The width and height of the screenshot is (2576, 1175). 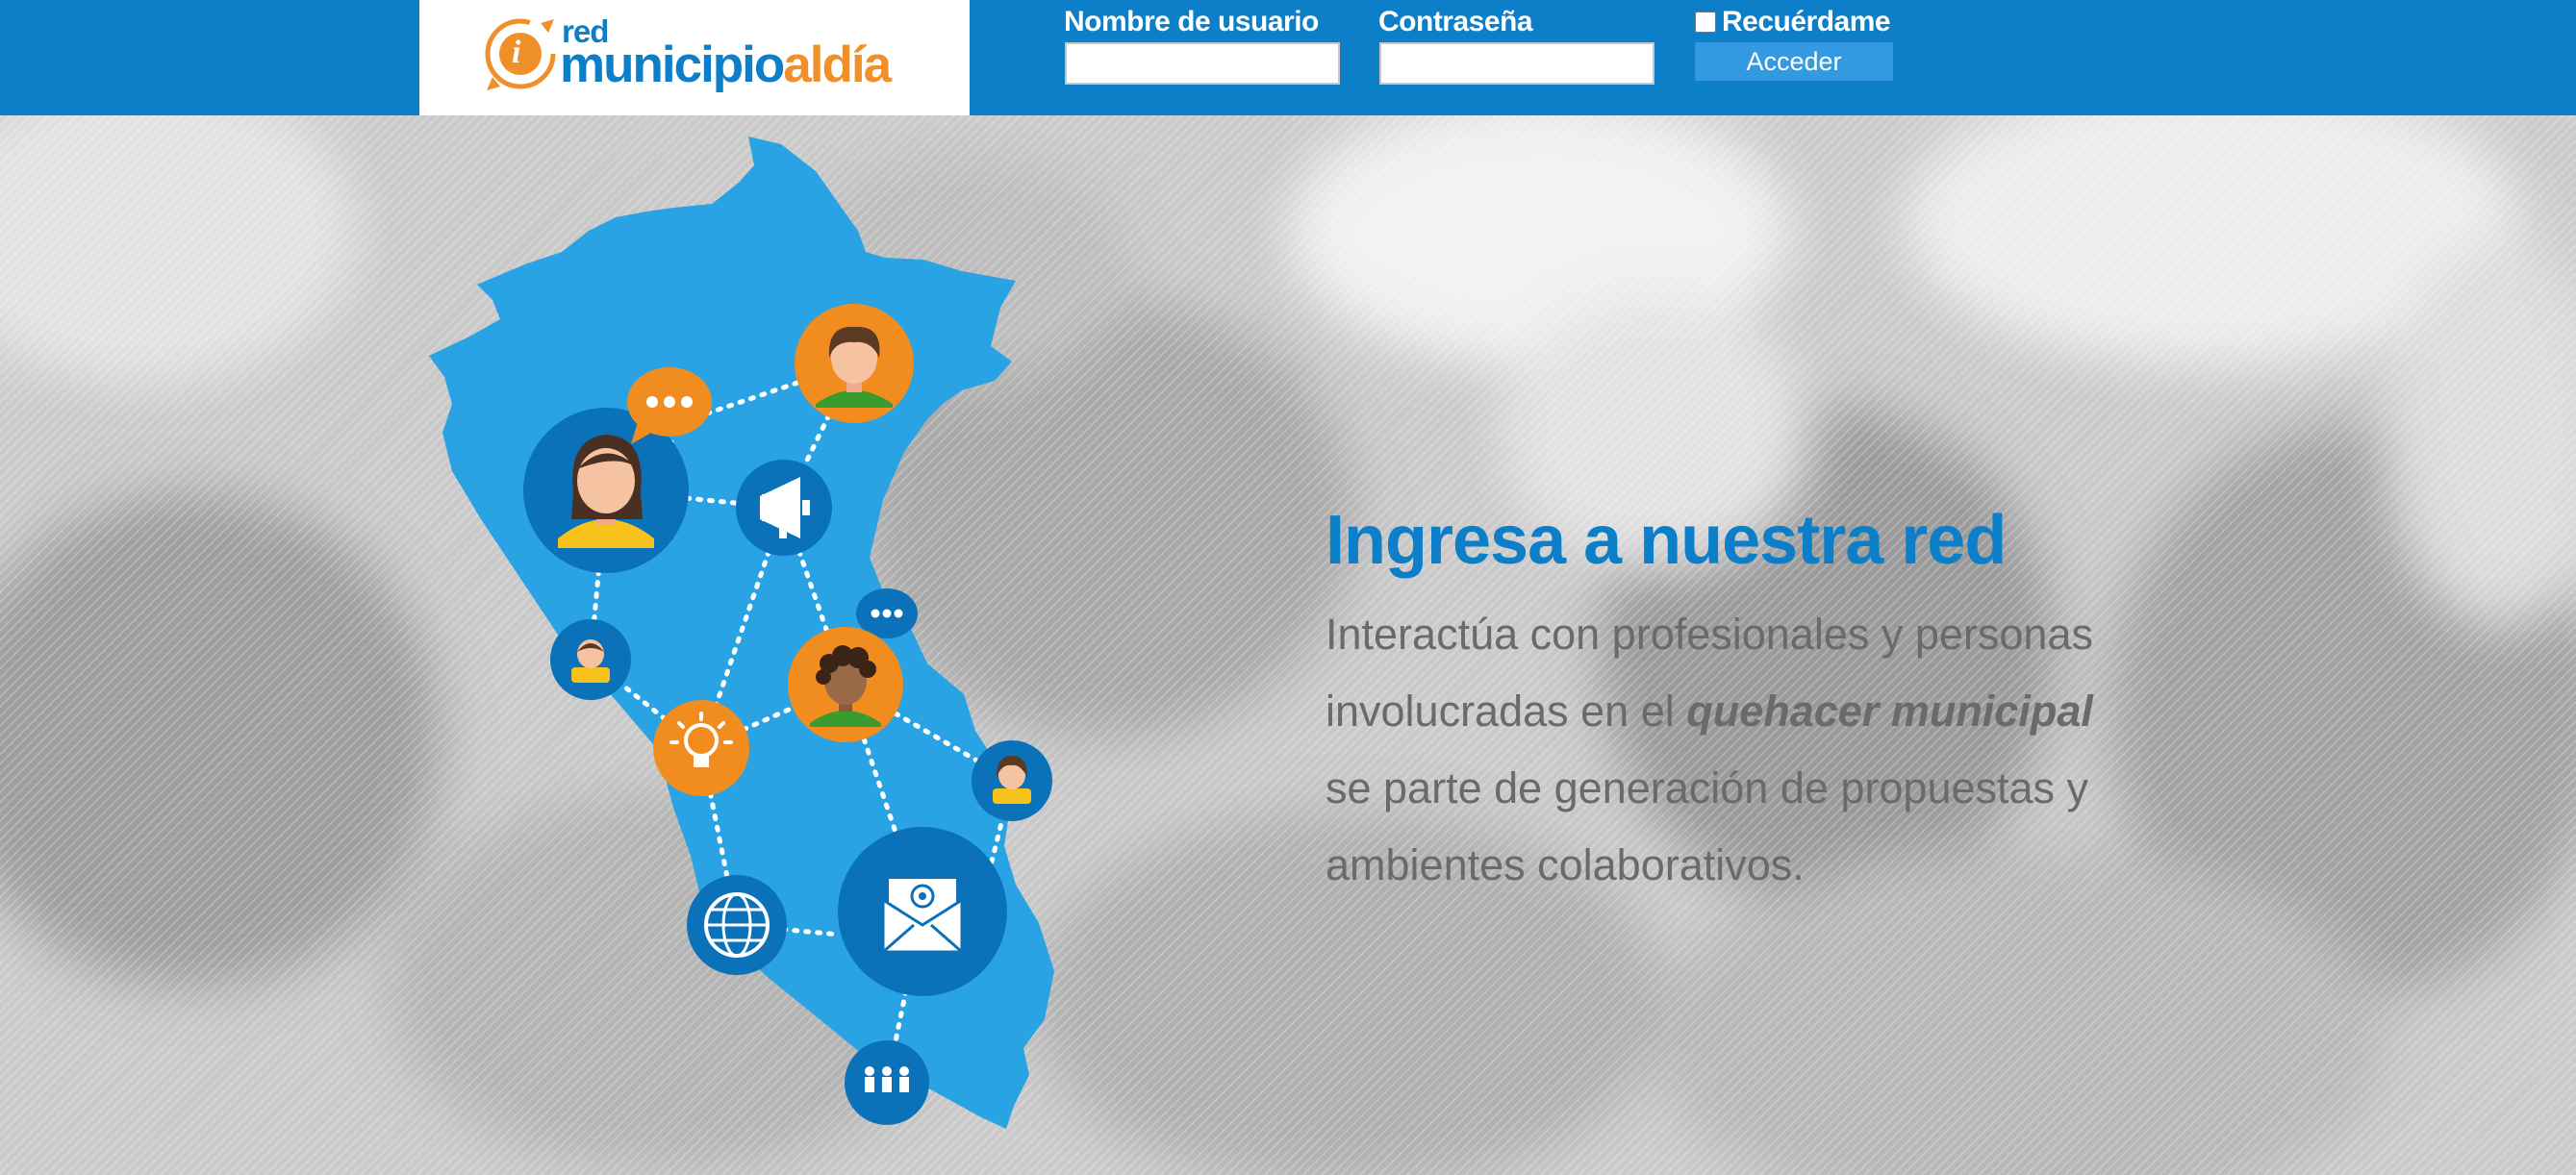 I want to click on remember-me: Recuérdame, so click(x=1793, y=22).